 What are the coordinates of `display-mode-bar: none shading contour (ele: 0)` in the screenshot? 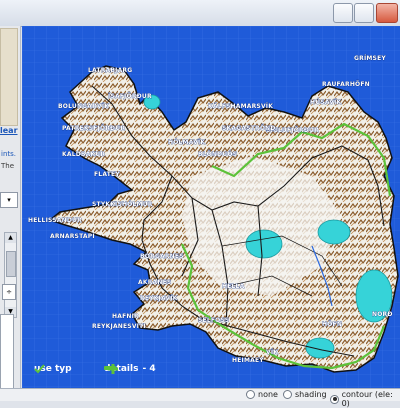 It's located at (200, 398).